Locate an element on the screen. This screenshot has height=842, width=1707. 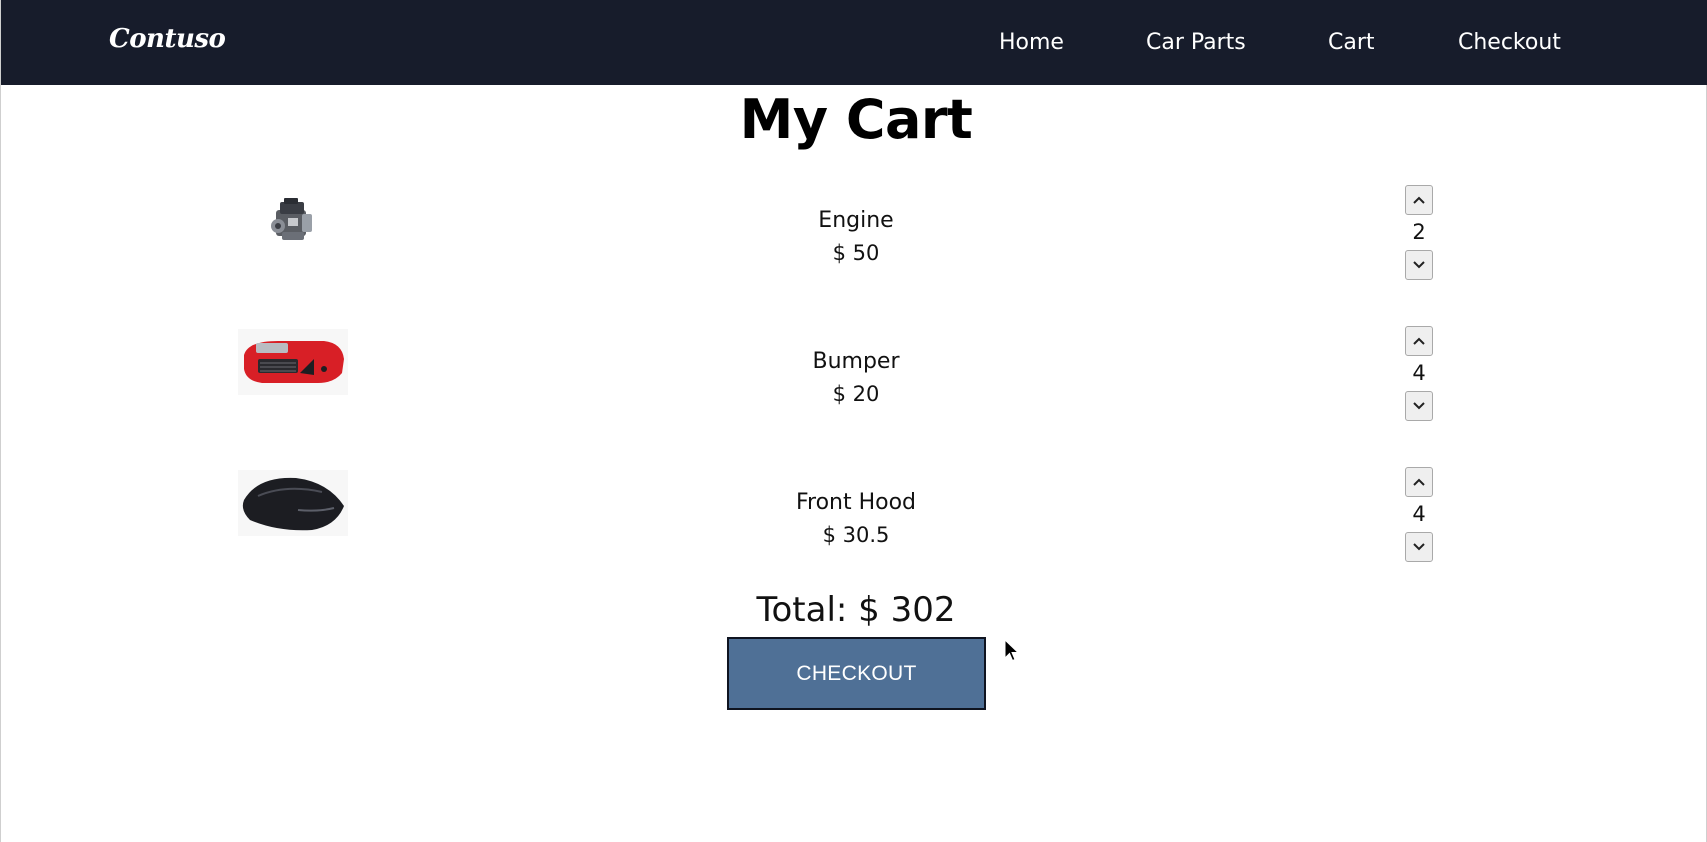
item-name: Front Hood is located at coordinates (856, 502).